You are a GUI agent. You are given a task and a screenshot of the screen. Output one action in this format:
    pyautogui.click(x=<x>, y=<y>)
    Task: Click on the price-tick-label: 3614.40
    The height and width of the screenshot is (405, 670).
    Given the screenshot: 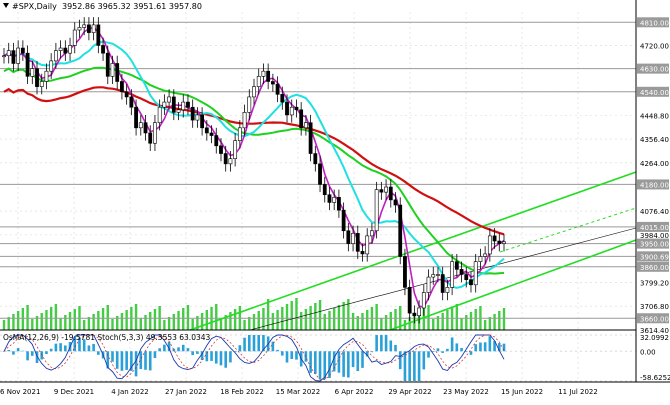 What is the action you would take?
    pyautogui.click(x=654, y=331)
    